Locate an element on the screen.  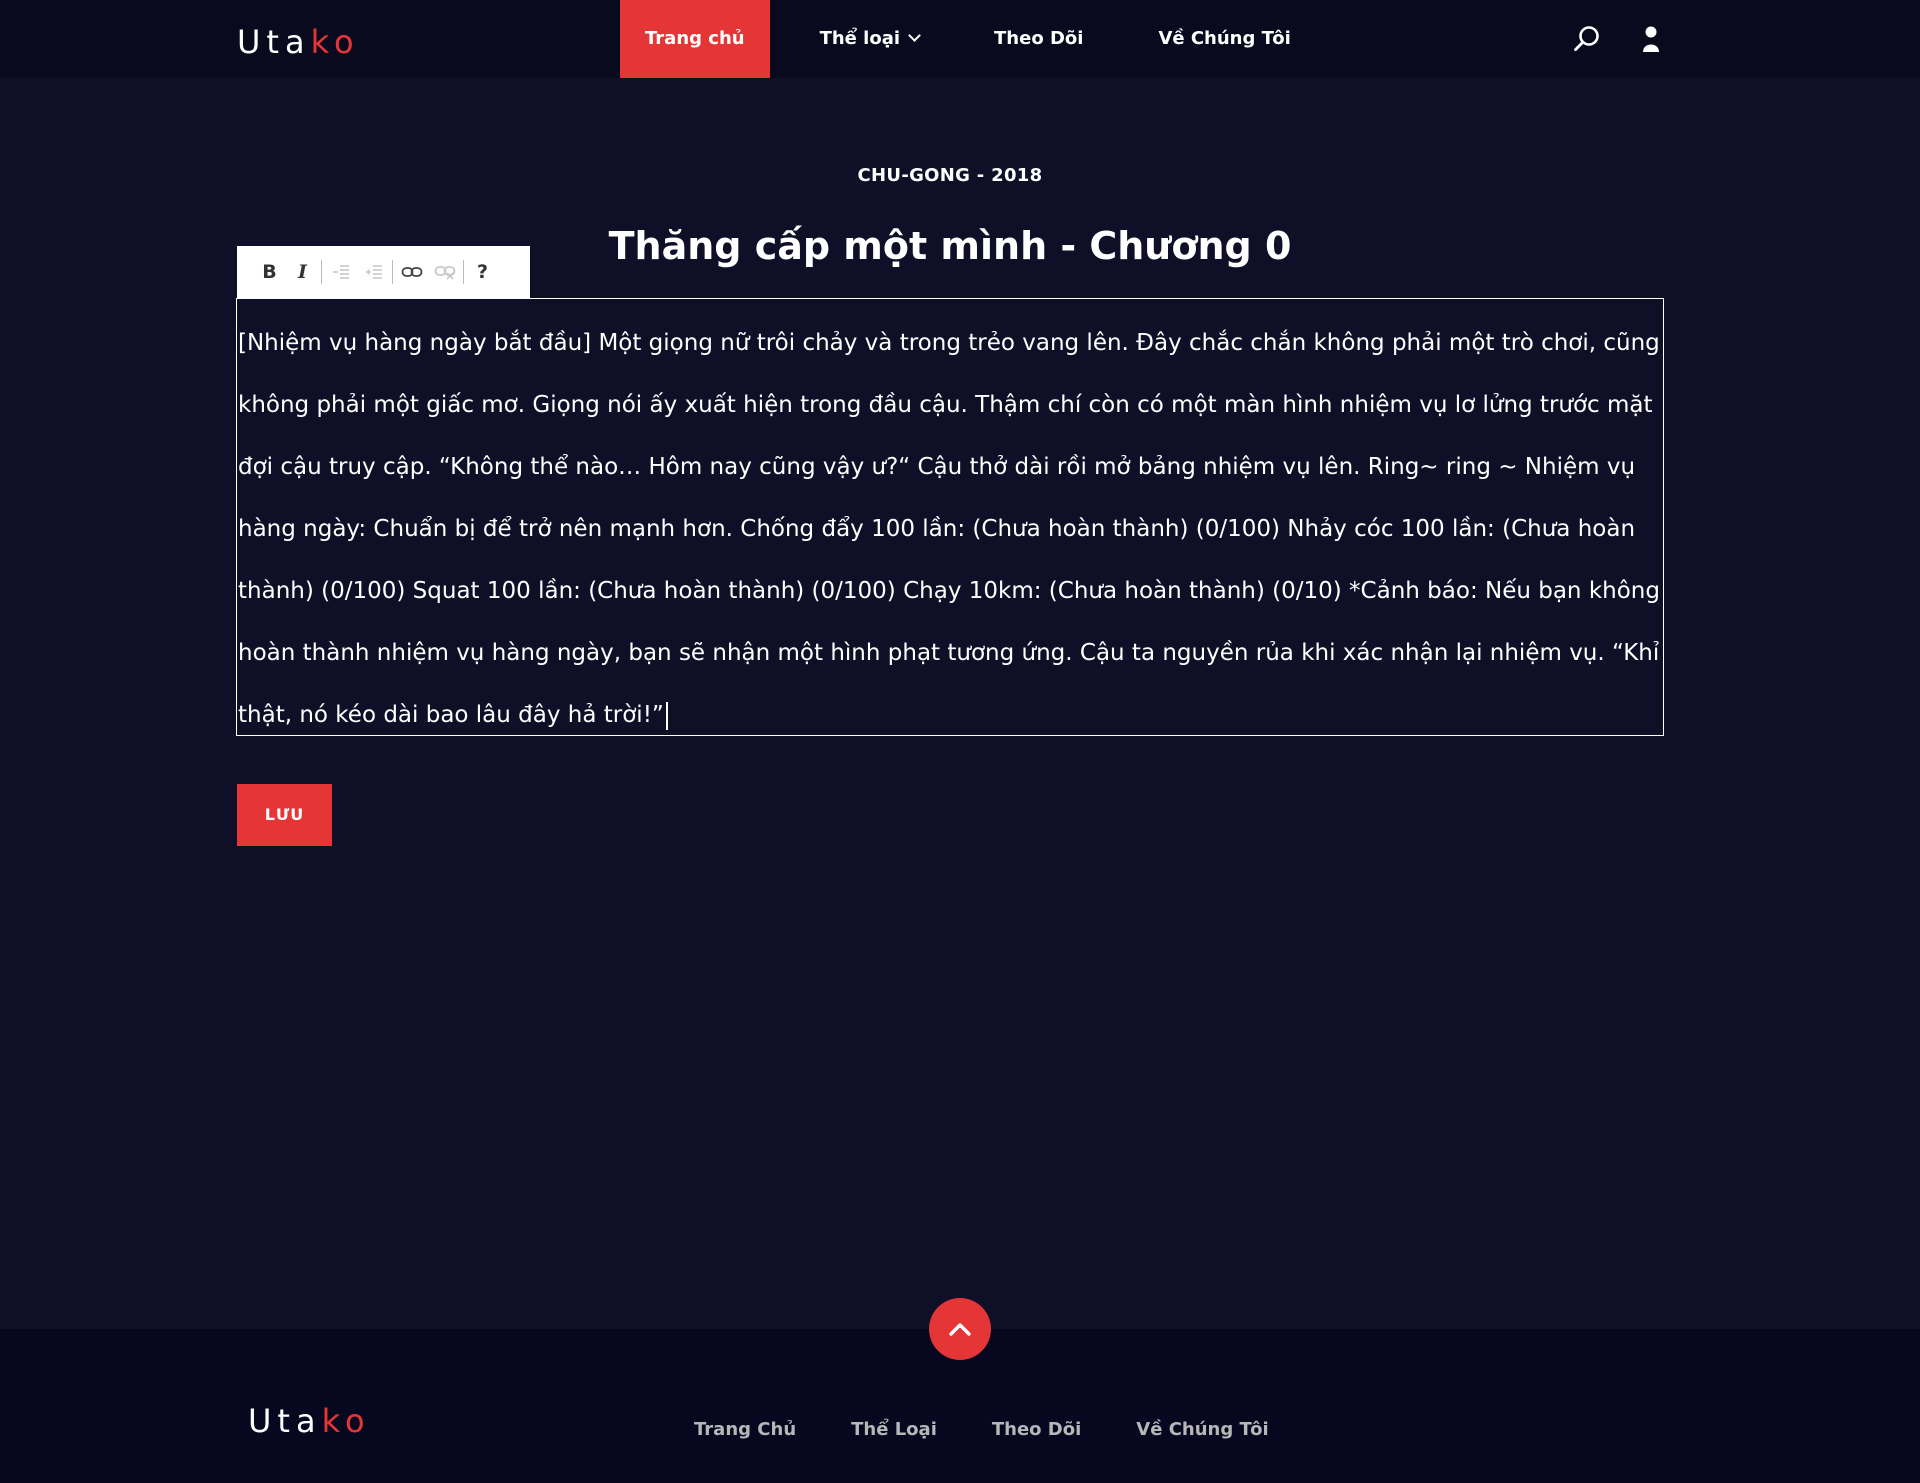
save-button: LƯU is located at coordinates (284, 815).